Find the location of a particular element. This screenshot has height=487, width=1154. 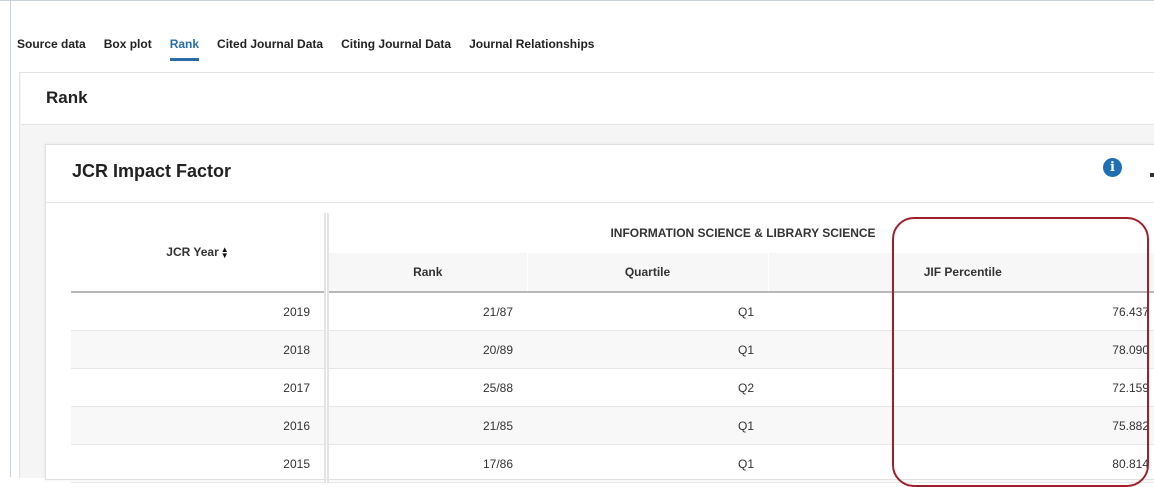

tab-citing-journal-data: Citing Journal Data is located at coordinates (396, 49).